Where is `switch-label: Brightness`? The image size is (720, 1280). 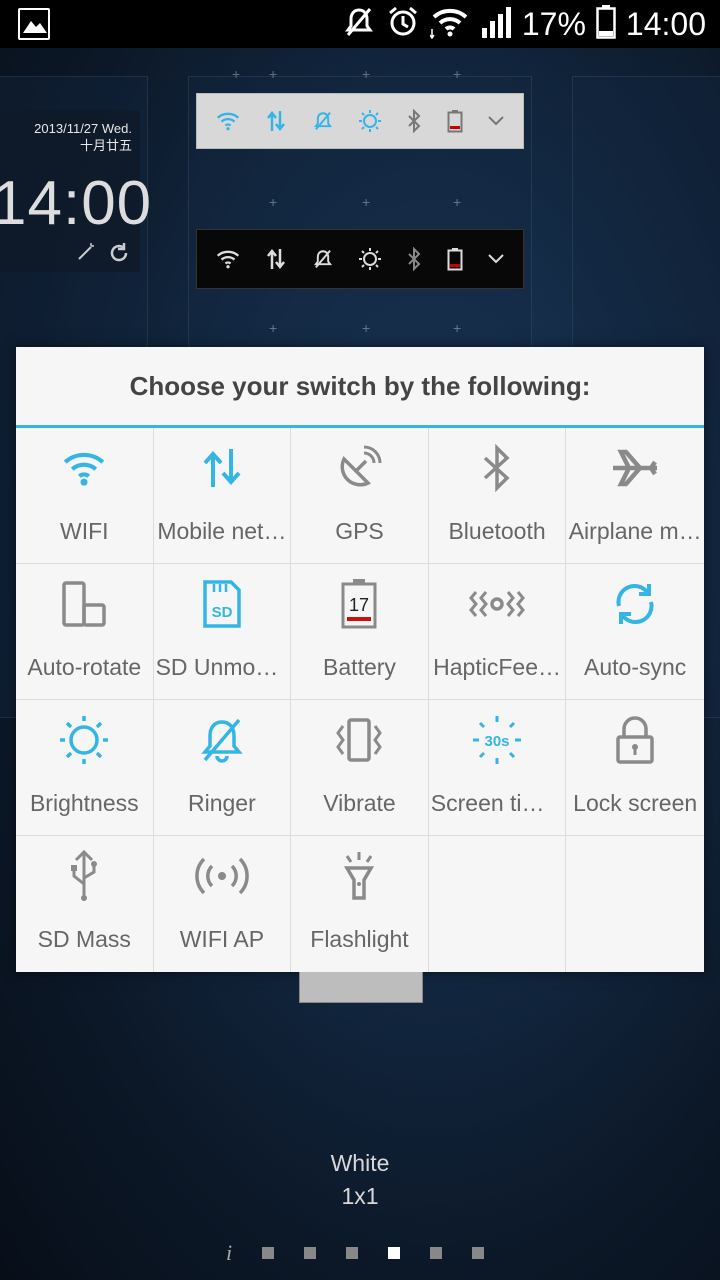
switch-label: Brightness is located at coordinates (84, 803).